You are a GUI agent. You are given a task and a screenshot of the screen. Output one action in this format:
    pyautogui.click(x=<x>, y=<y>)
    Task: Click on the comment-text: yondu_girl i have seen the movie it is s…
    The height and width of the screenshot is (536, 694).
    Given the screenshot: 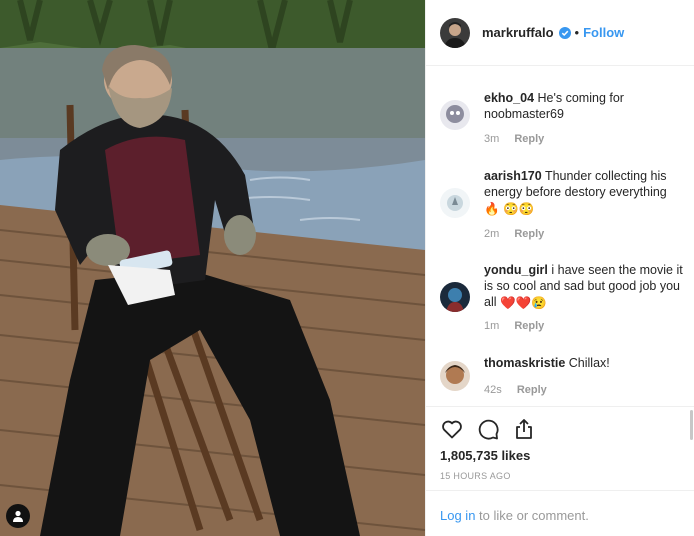 What is the action you would take?
    pyautogui.click(x=589, y=286)
    